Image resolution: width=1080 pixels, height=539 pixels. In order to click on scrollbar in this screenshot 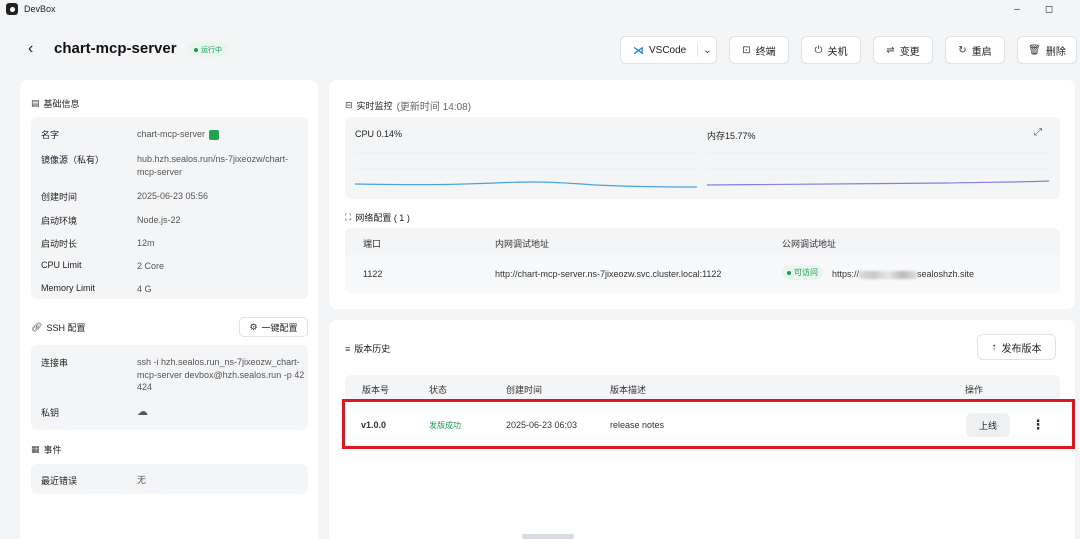, I will do `click(548, 536)`.